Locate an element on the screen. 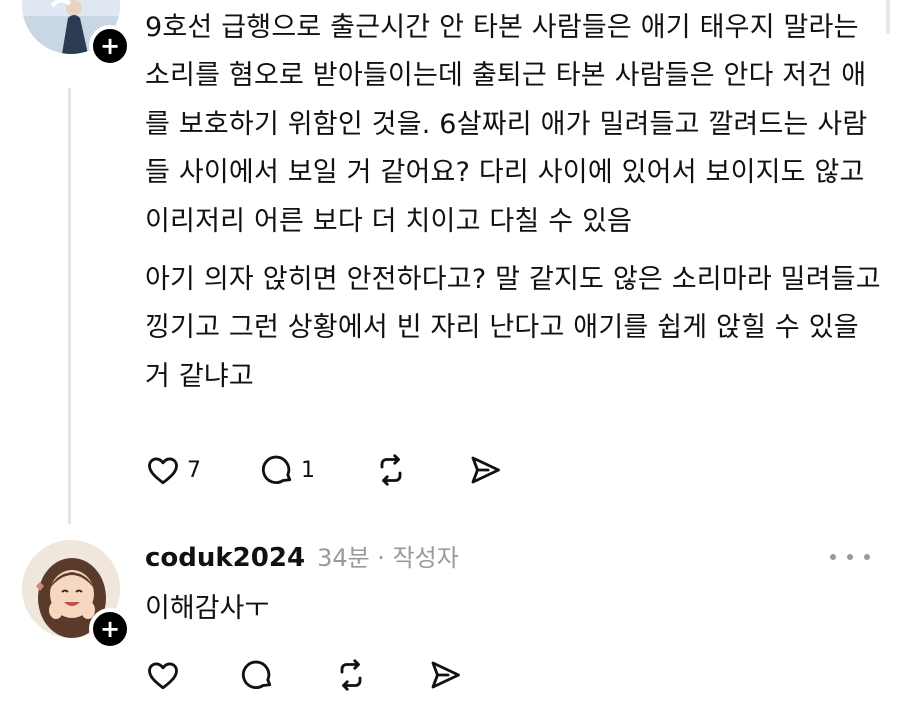  like-button: 7 is located at coordinates (173, 470).